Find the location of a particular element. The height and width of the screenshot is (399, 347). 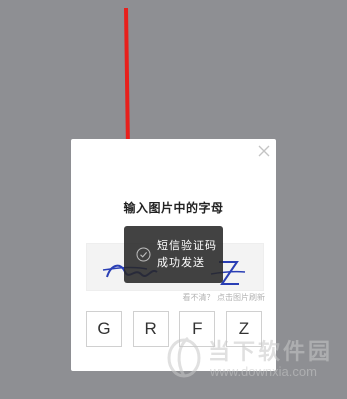

letter-option-4: Z is located at coordinates (243, 329).